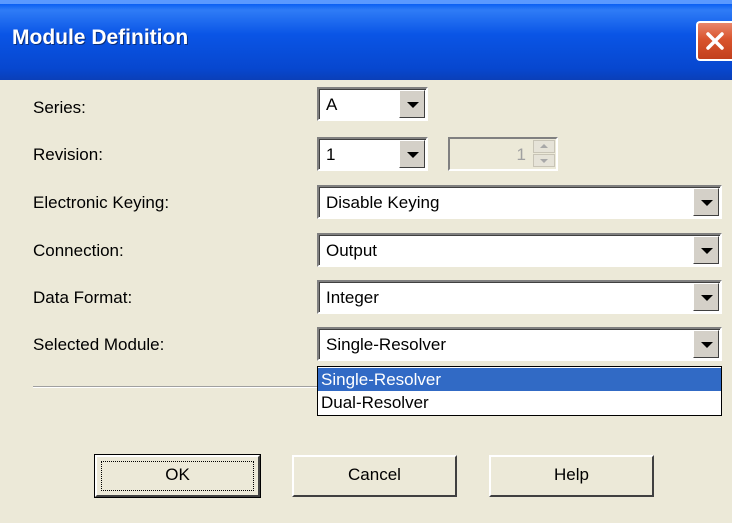 The width and height of the screenshot is (732, 523). What do you see at coordinates (68, 154) in the screenshot?
I see `revision-label: Revision:` at bounding box center [68, 154].